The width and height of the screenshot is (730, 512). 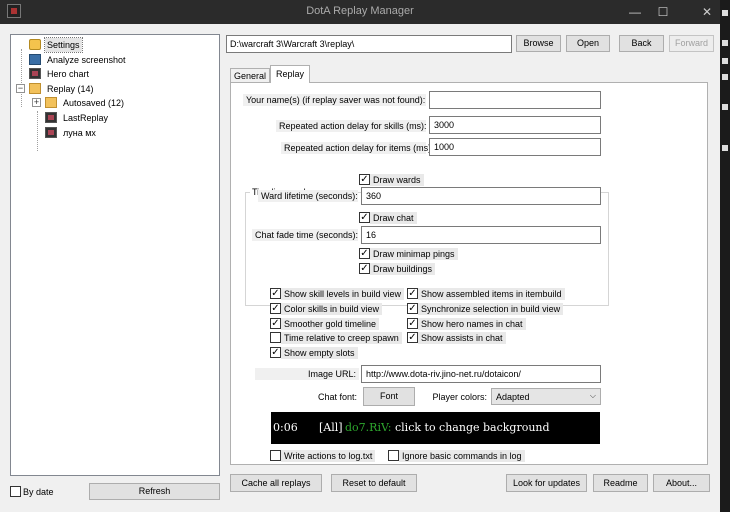 What do you see at coordinates (691, 43) in the screenshot?
I see `forward-button: Forward` at bounding box center [691, 43].